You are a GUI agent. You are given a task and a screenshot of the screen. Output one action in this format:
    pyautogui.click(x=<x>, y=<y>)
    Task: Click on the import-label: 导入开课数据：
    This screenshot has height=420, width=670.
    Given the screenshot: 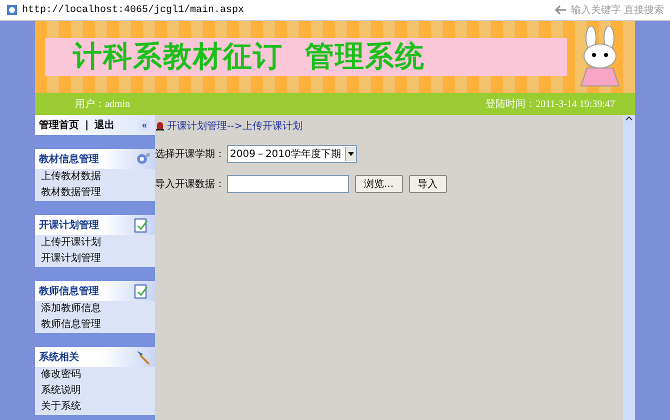 What is the action you would take?
    pyautogui.click(x=190, y=184)
    